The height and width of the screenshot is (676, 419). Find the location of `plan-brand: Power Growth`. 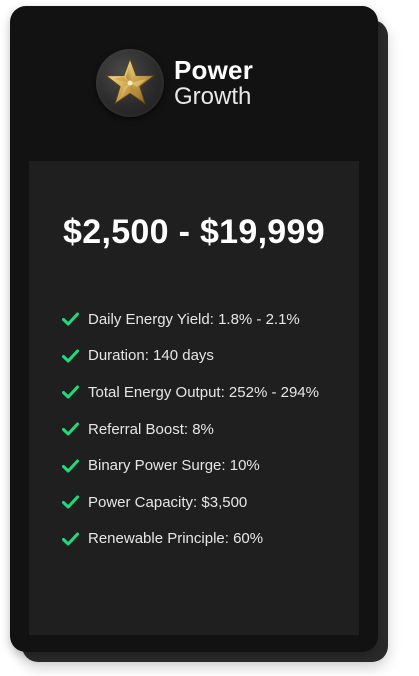

plan-brand: Power Growth is located at coordinates (174, 83).